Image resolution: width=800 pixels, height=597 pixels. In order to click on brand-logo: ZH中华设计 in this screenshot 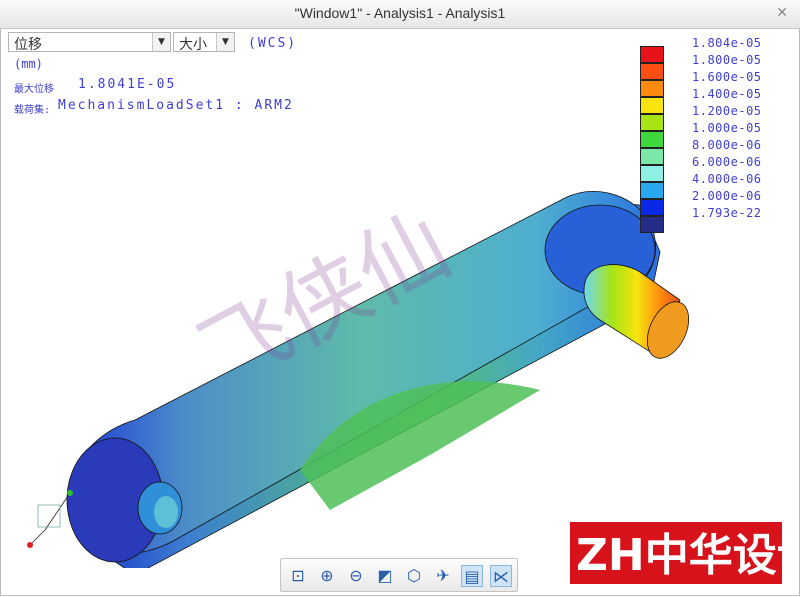, I will do `click(676, 553)`.